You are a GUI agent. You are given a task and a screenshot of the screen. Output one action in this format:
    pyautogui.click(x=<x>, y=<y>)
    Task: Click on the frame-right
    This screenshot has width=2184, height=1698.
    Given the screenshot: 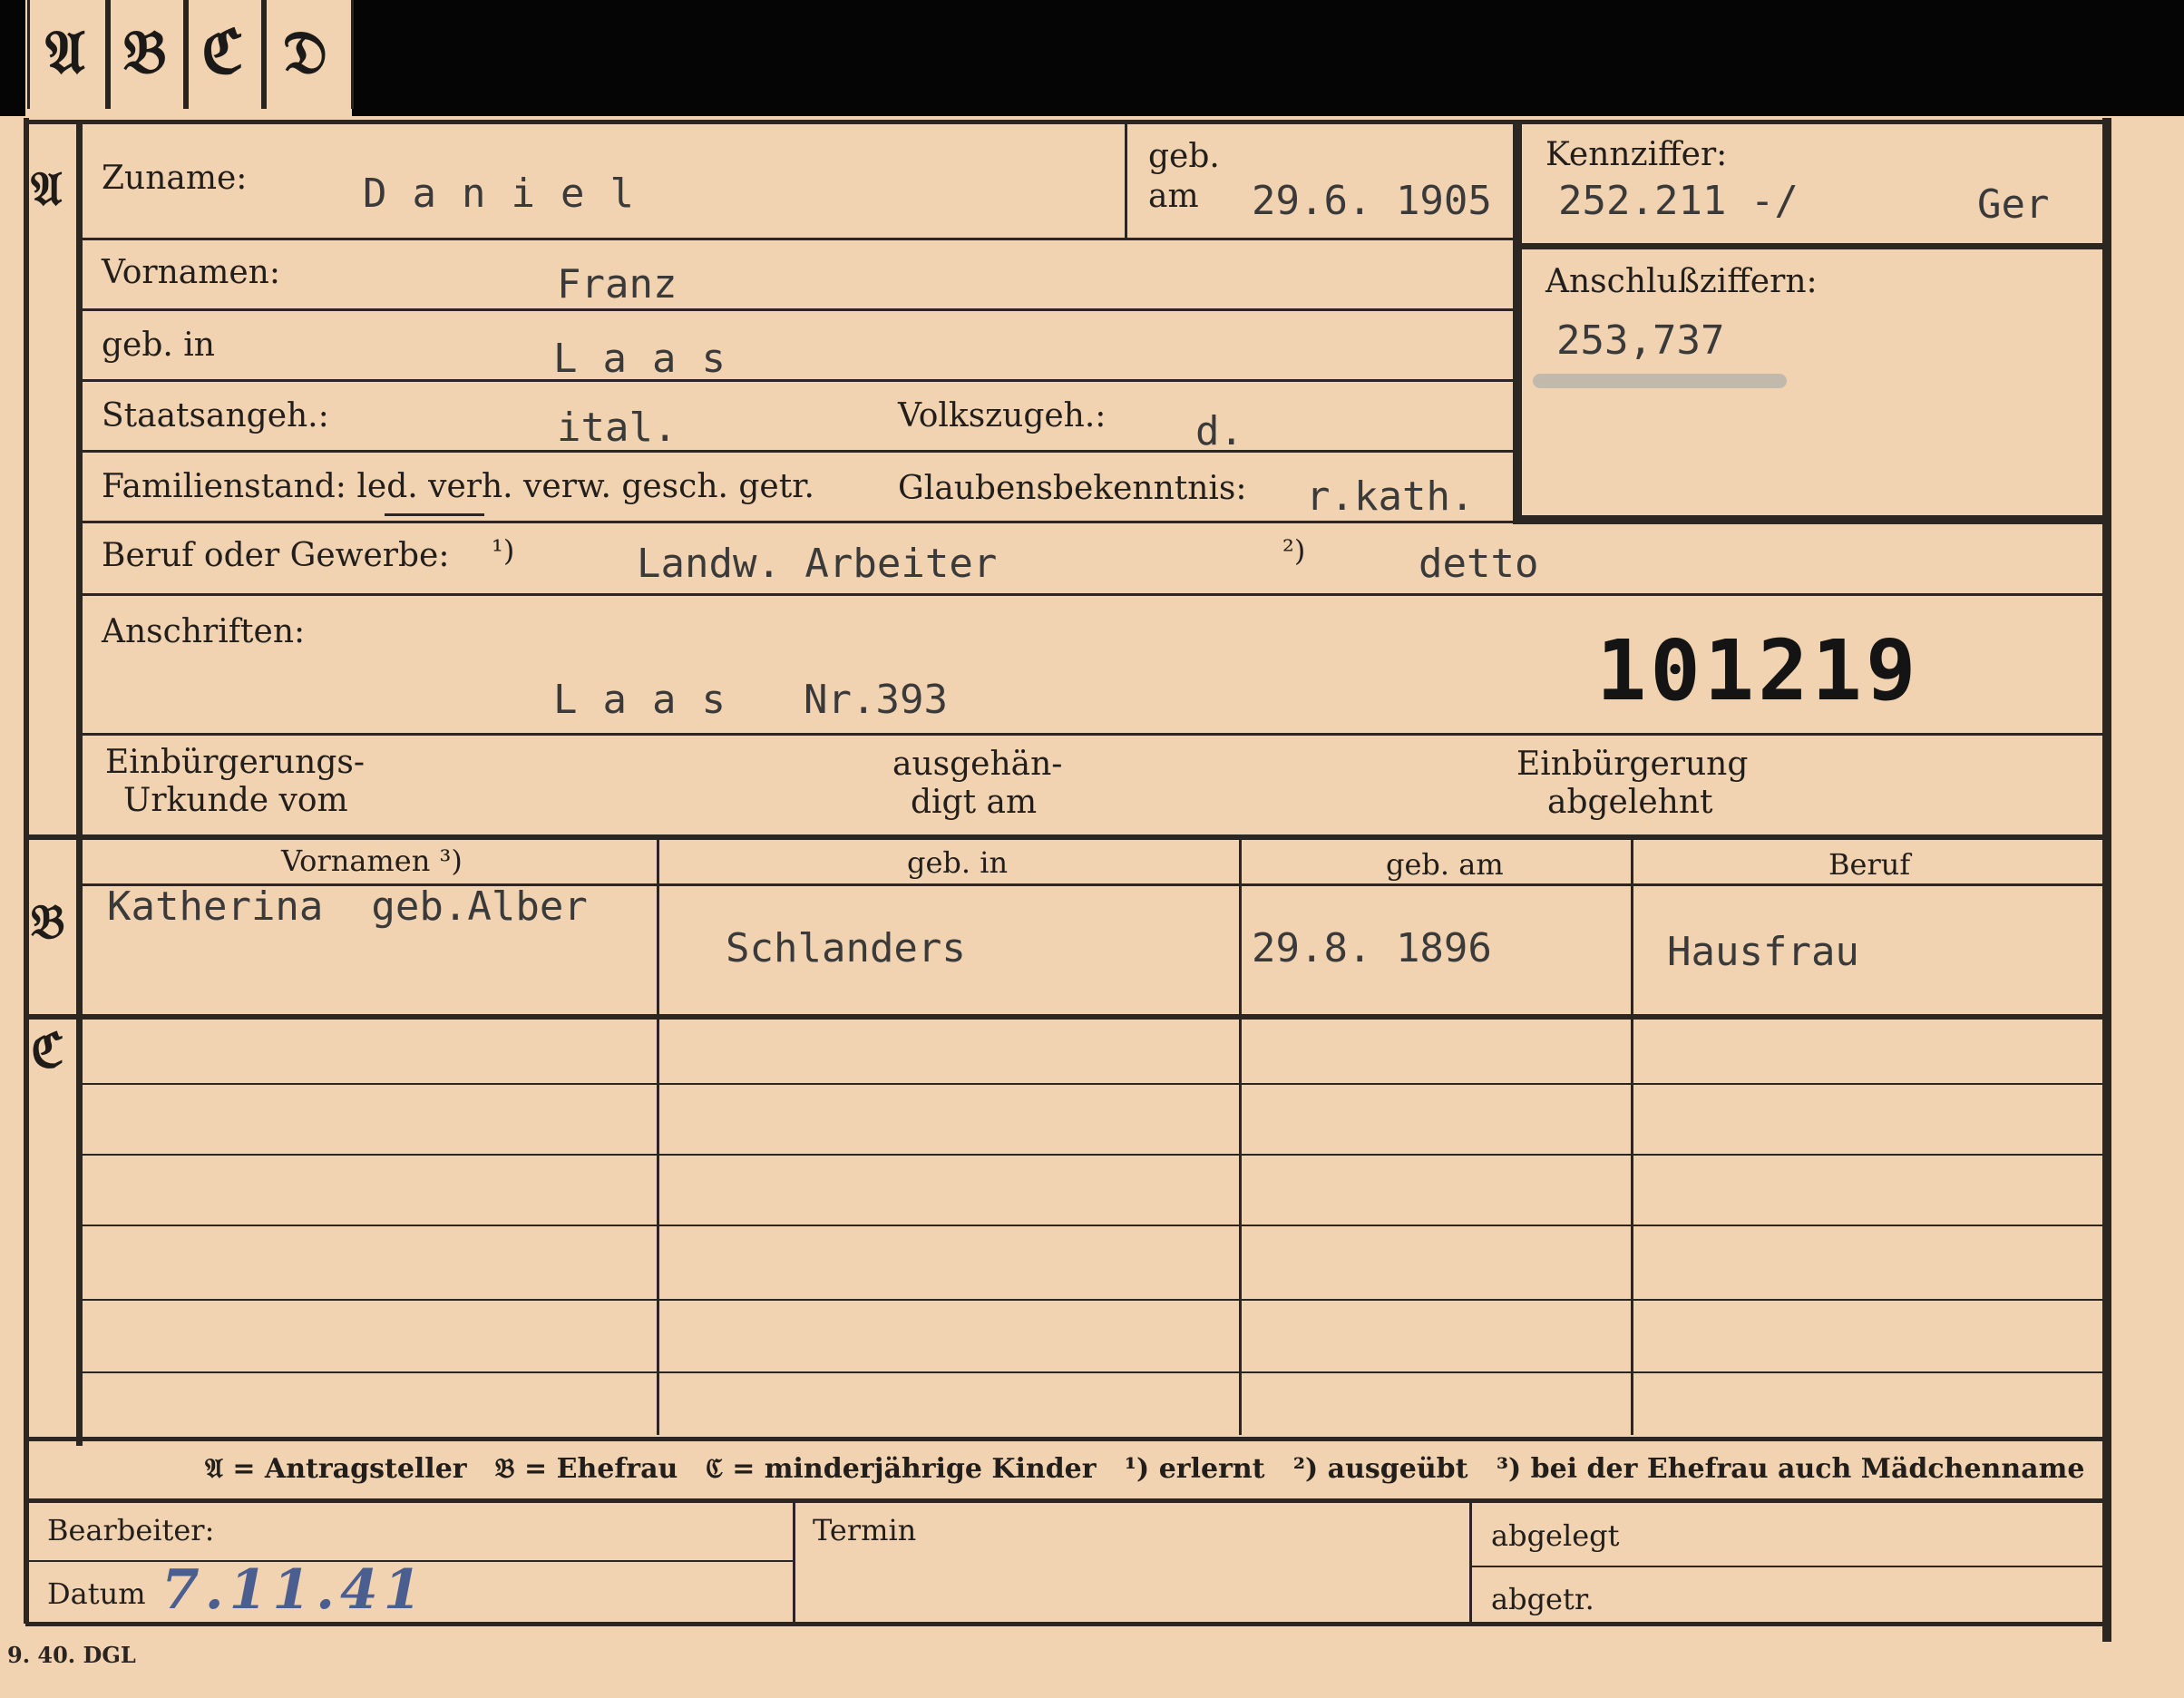 What is the action you would take?
    pyautogui.click(x=2106, y=880)
    